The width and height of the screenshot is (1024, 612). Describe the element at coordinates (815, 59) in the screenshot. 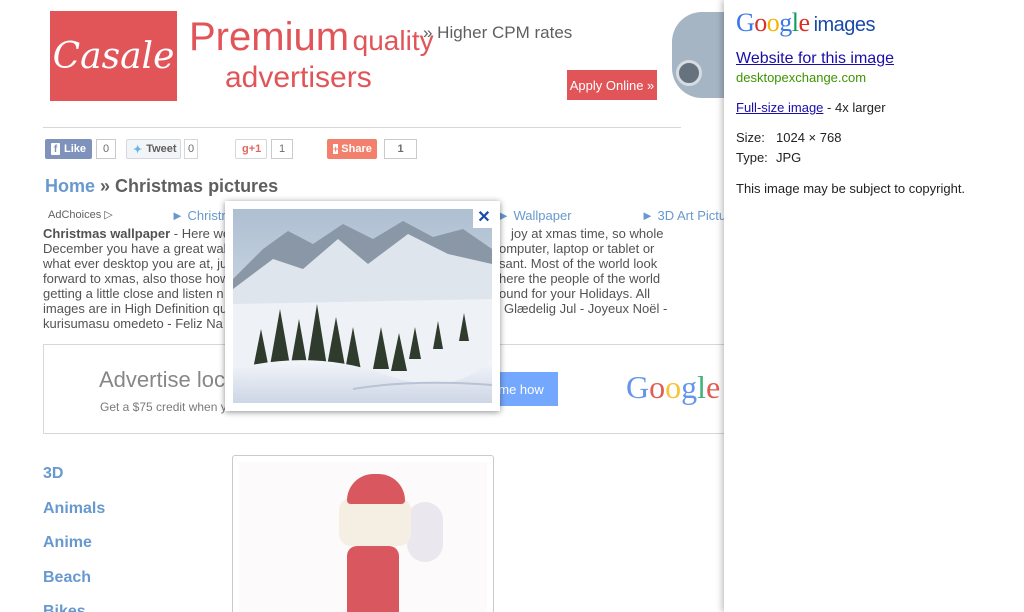

I see `website-for-image-link: Website for this image` at that location.